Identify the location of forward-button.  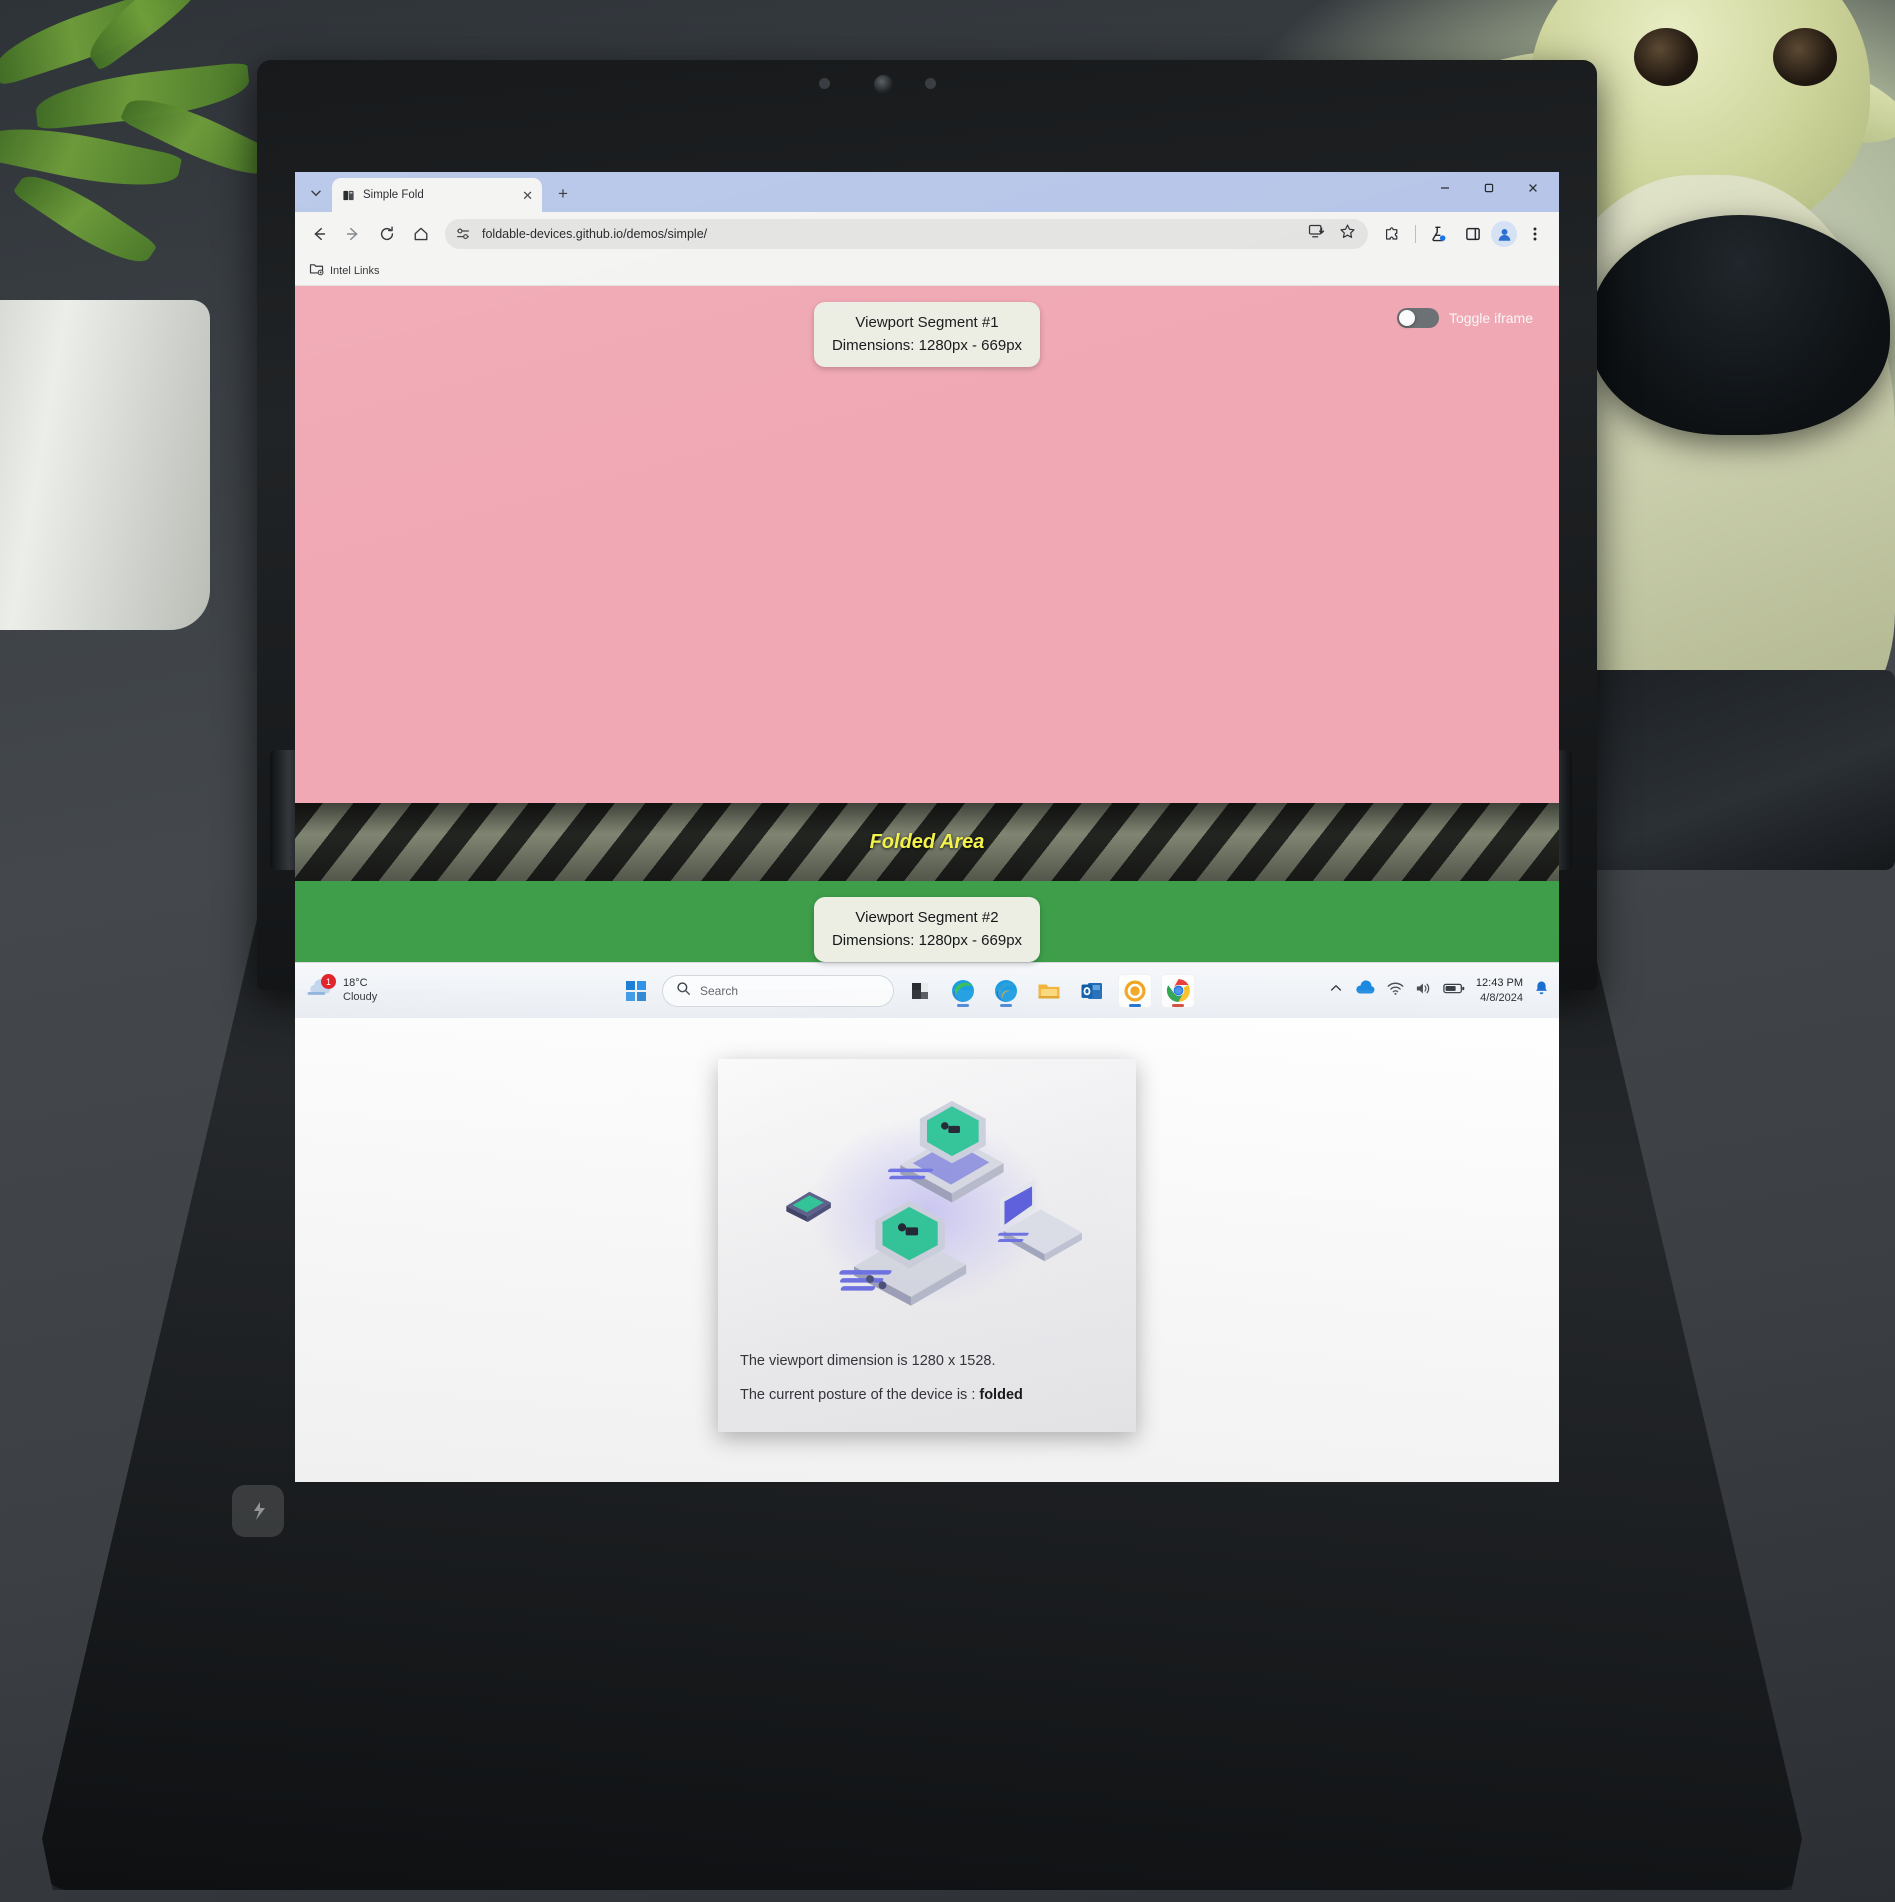
(353, 234).